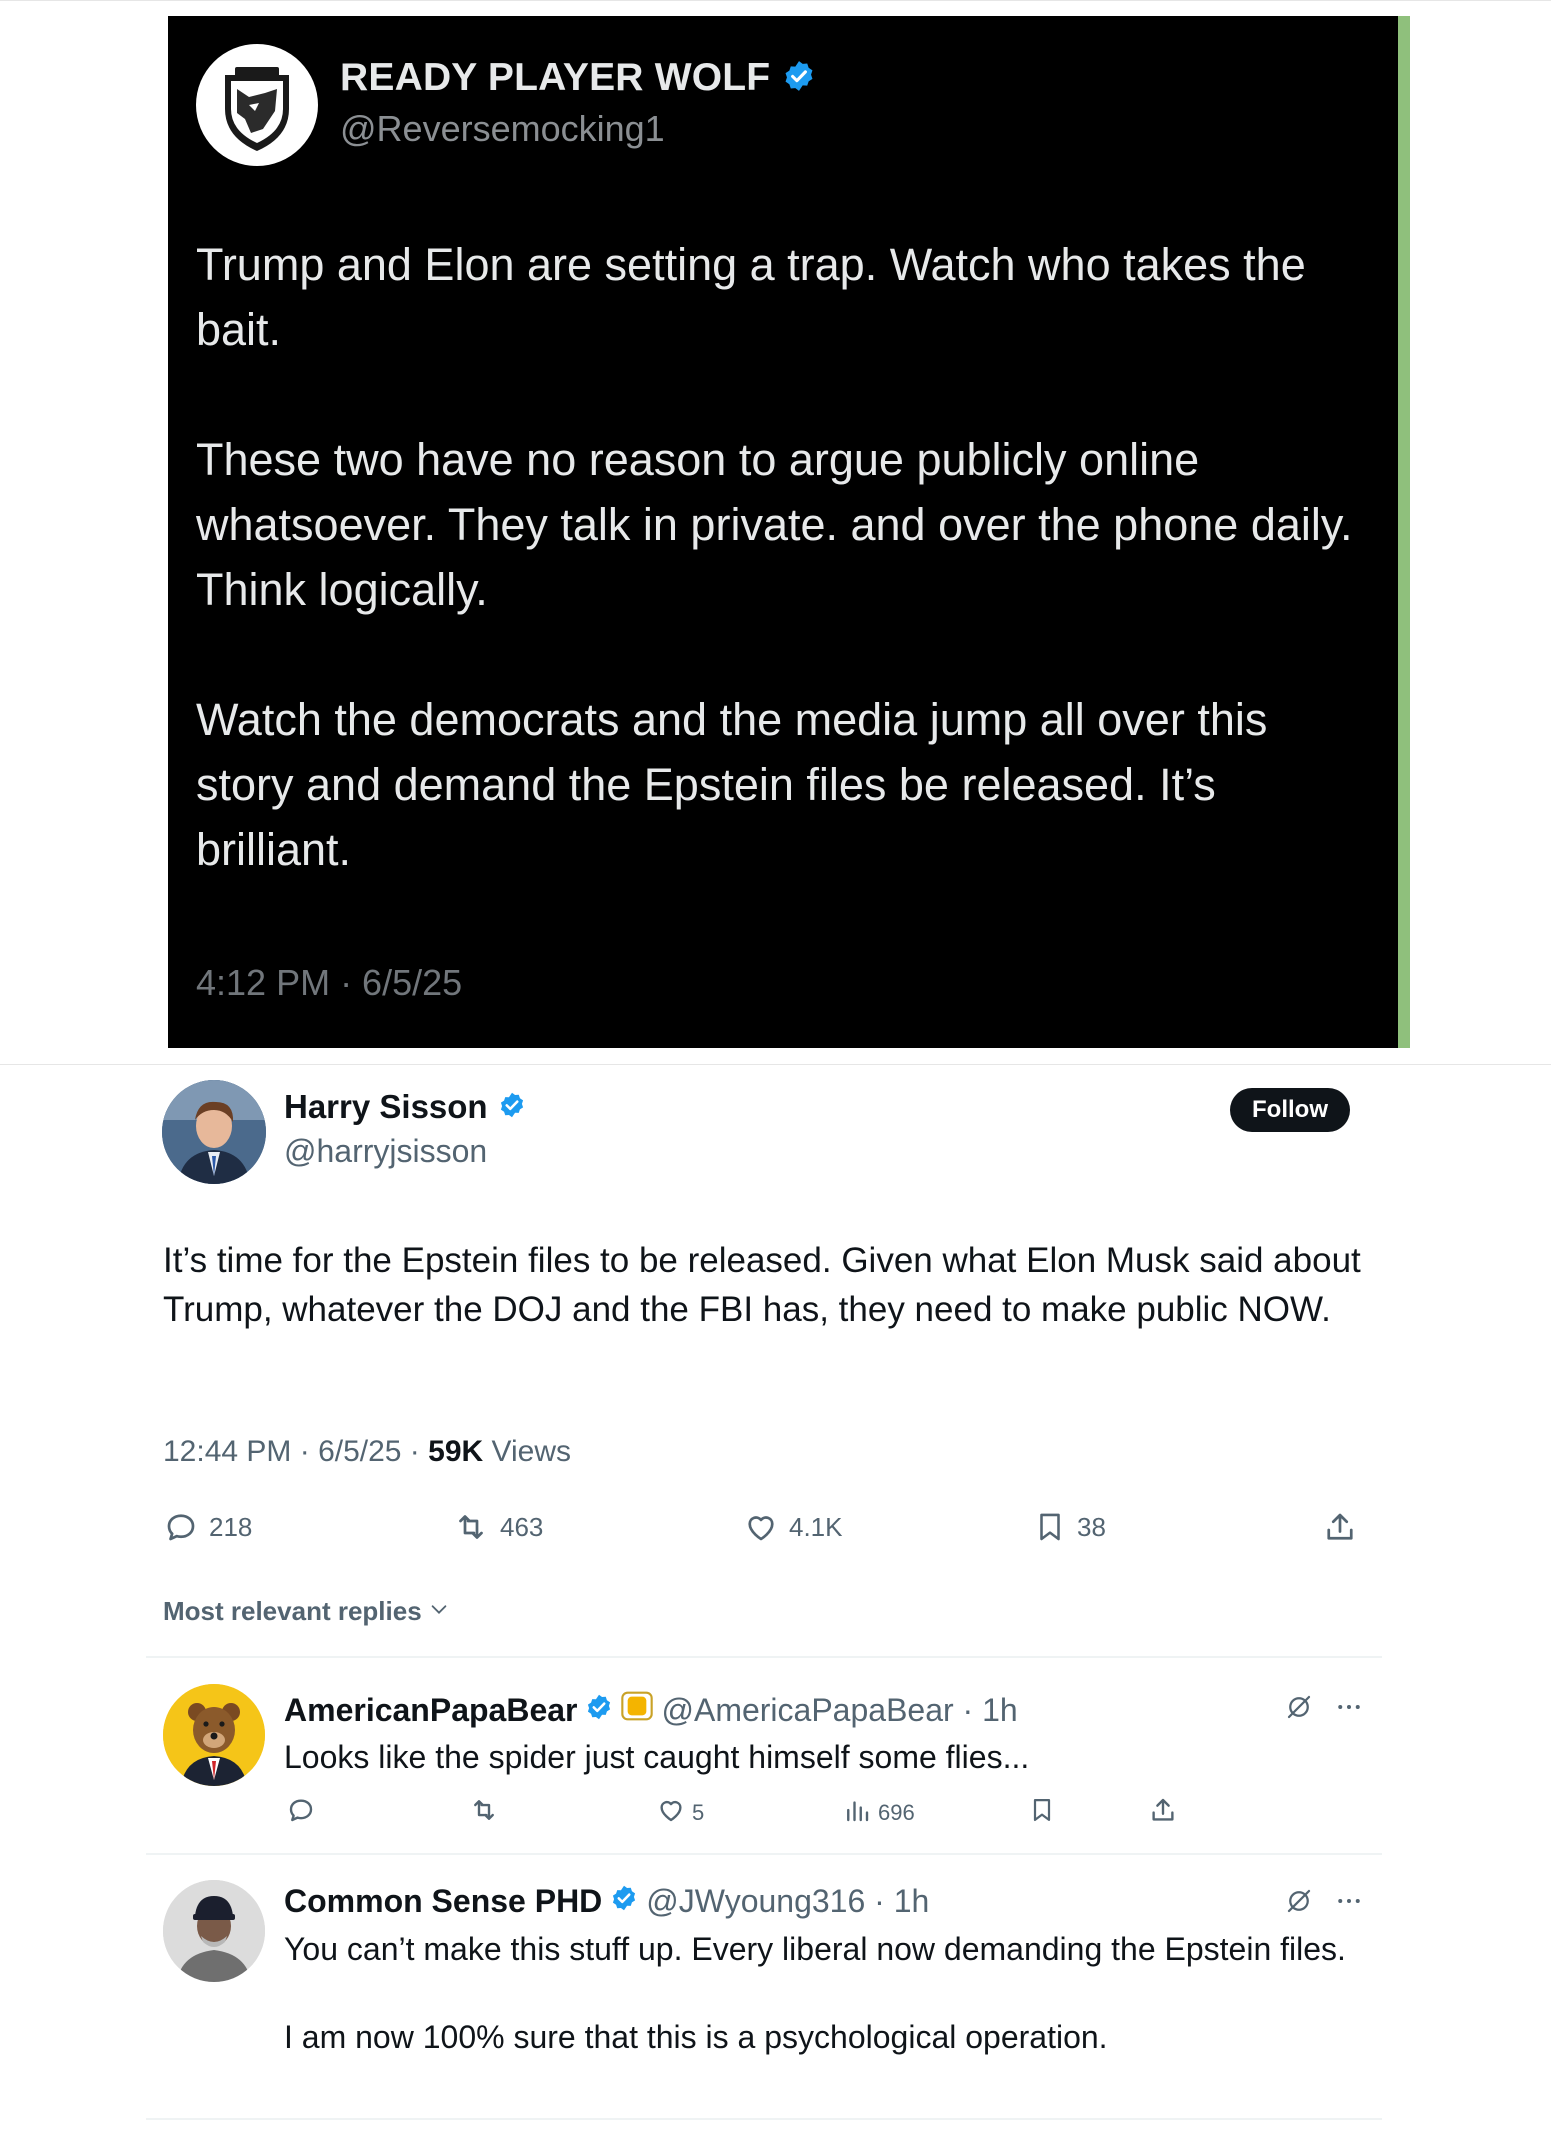 The image size is (1551, 2130). I want to click on like-button: 5, so click(680, 1813).